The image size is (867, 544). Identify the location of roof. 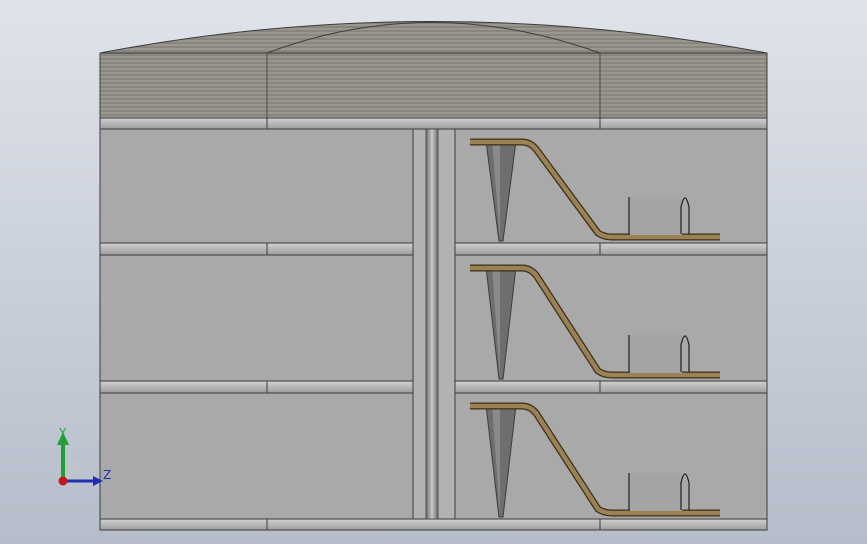
(433, 70).